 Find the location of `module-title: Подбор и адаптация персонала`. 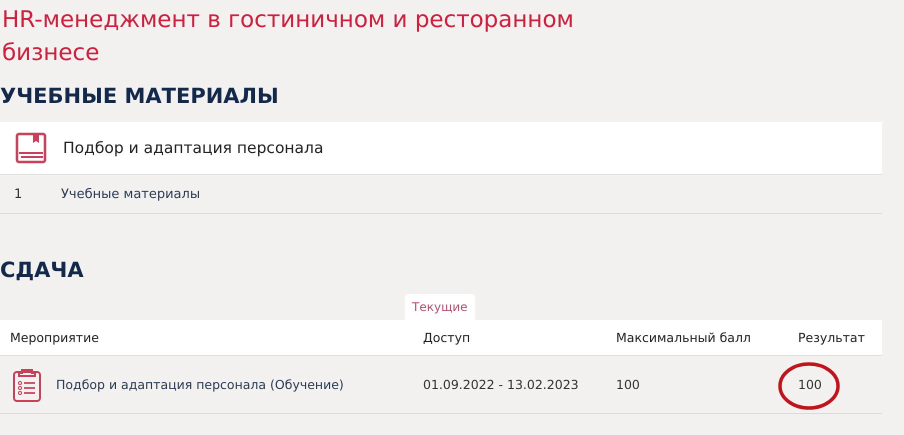

module-title: Подбор и адаптация персонала is located at coordinates (193, 148).